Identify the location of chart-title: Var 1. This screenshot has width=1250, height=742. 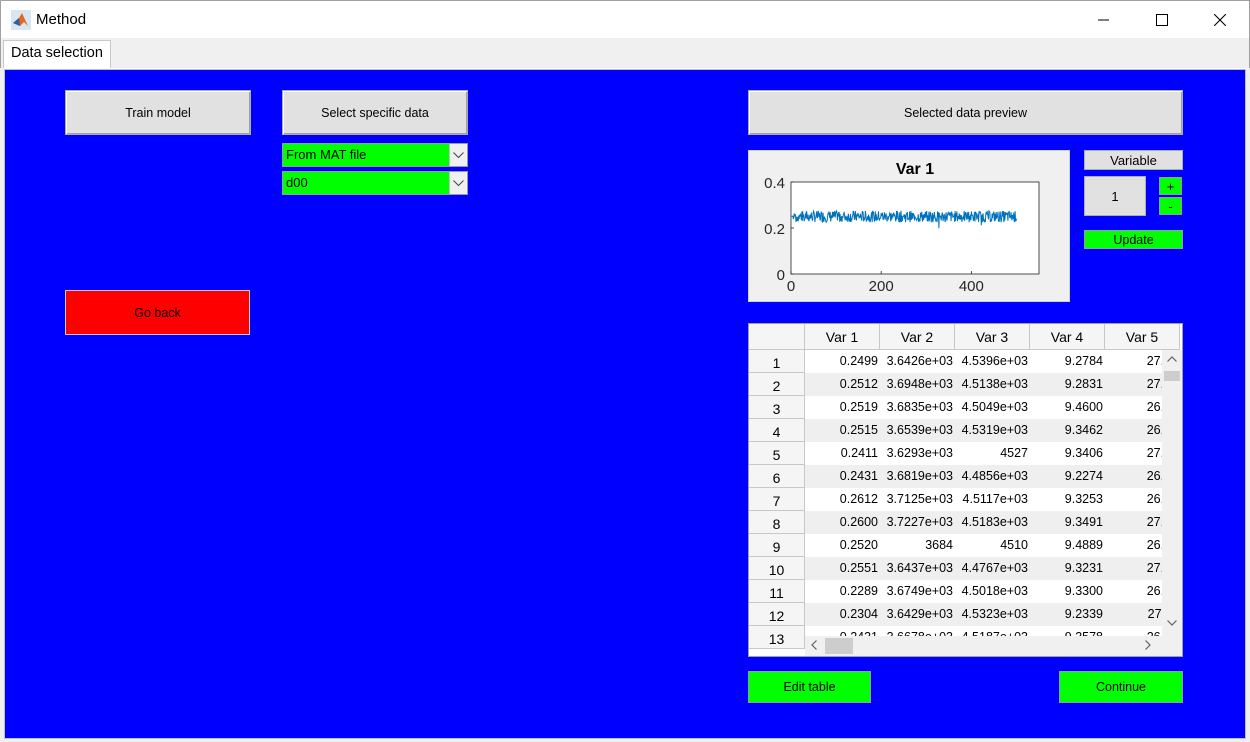
(915, 169).